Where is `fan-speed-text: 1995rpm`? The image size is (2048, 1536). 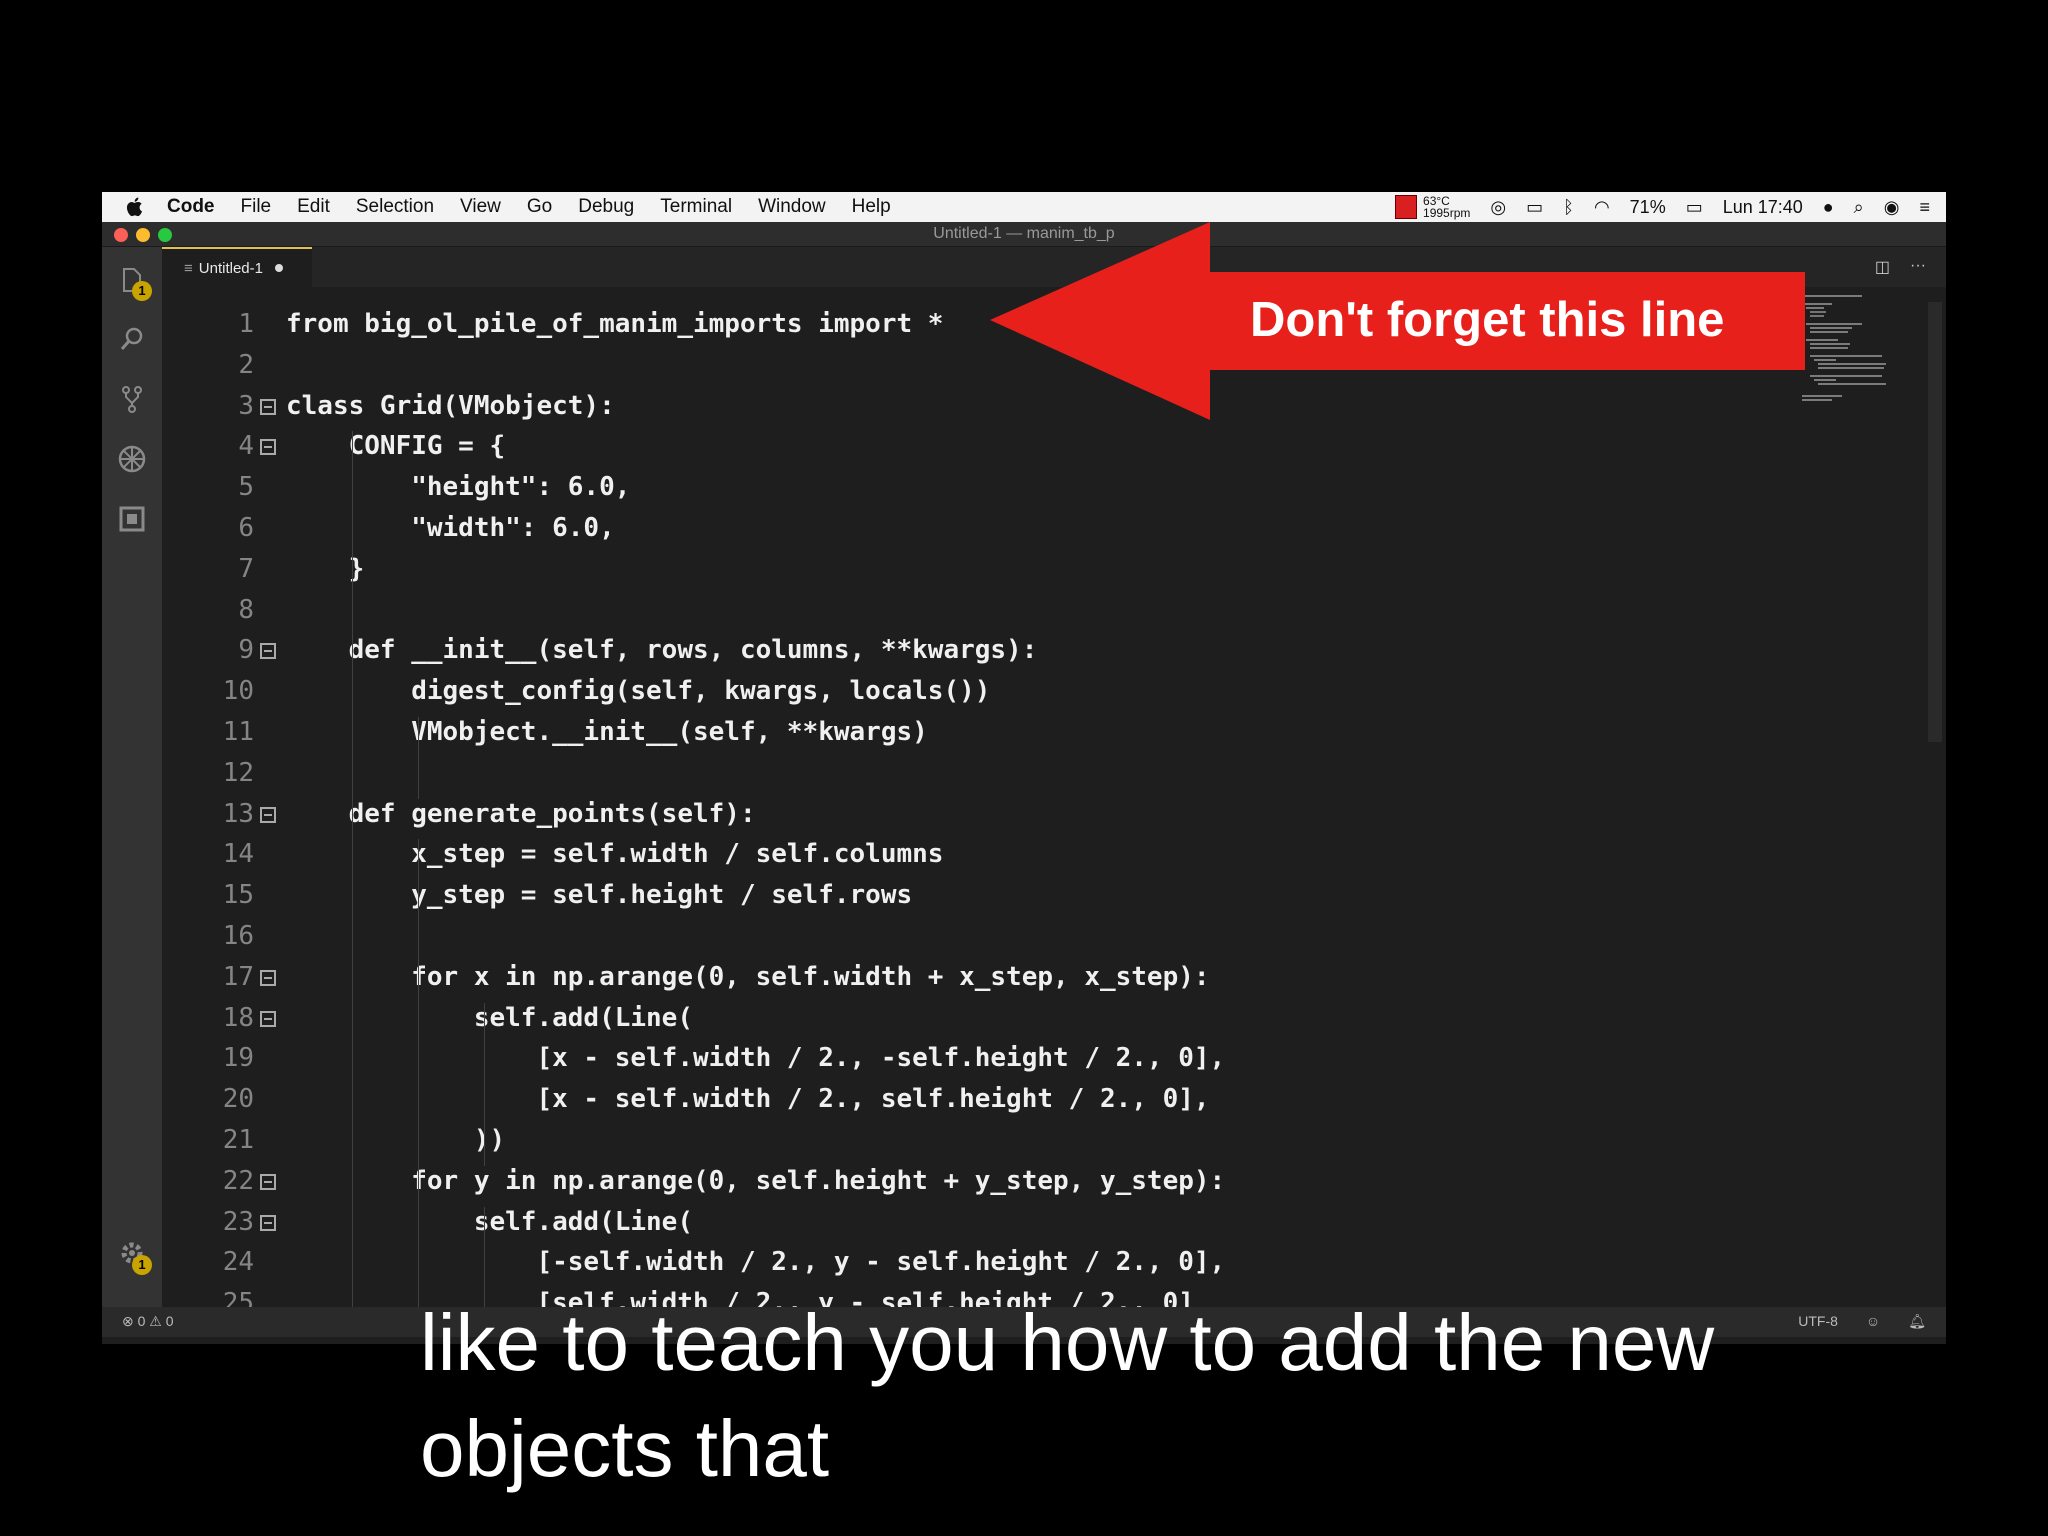
fan-speed-text: 1995rpm is located at coordinates (1447, 213).